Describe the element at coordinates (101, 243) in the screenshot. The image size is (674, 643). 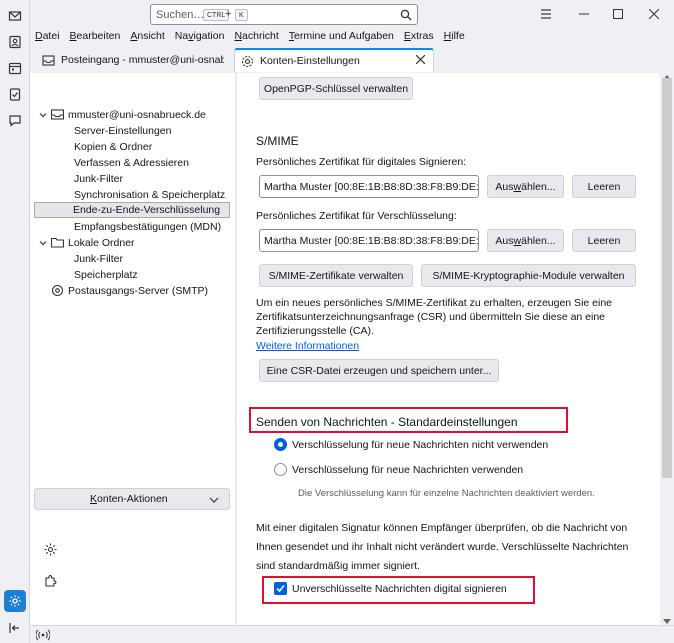
I see `tree-local-folders: Lokale Ordner` at that location.